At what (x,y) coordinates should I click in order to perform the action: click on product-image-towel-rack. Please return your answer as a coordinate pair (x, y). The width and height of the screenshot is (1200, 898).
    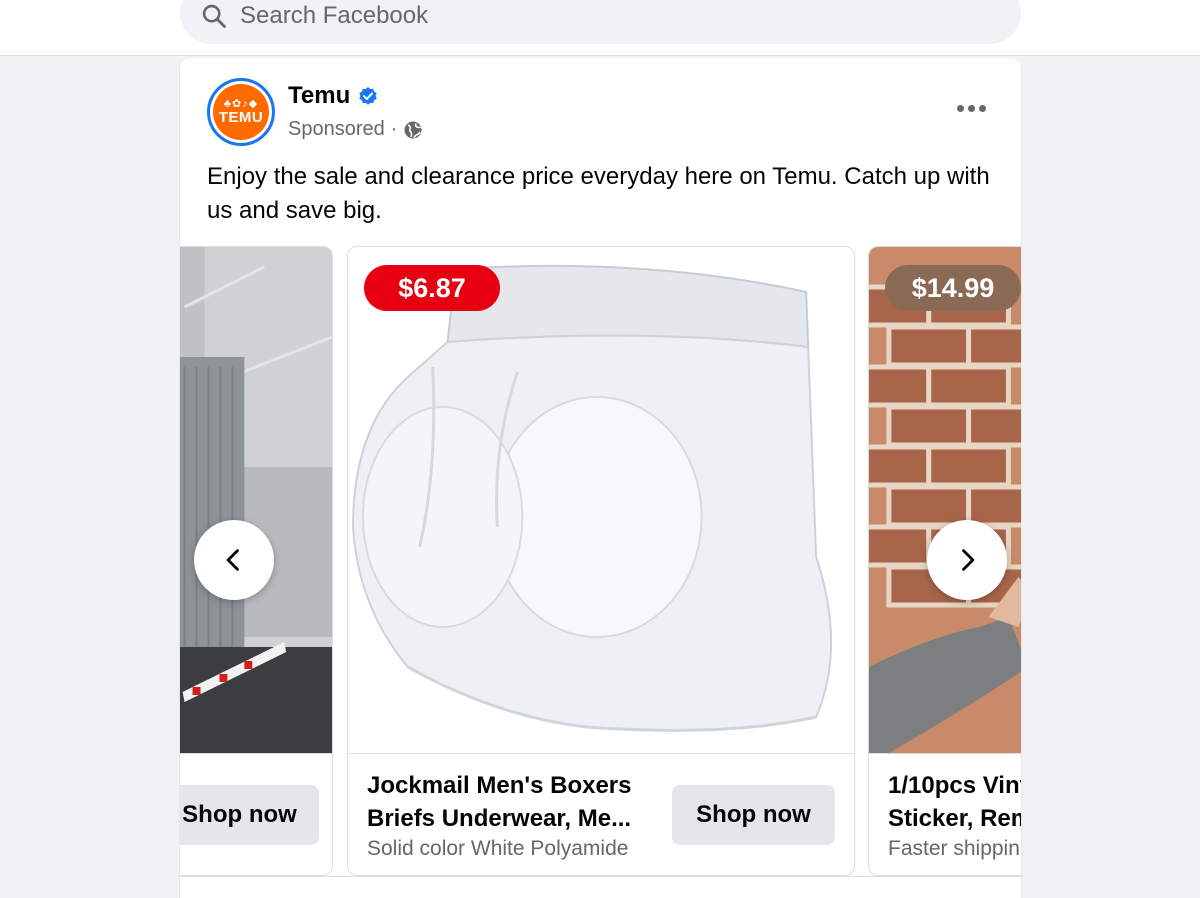
    Looking at the image, I should click on (256, 500).